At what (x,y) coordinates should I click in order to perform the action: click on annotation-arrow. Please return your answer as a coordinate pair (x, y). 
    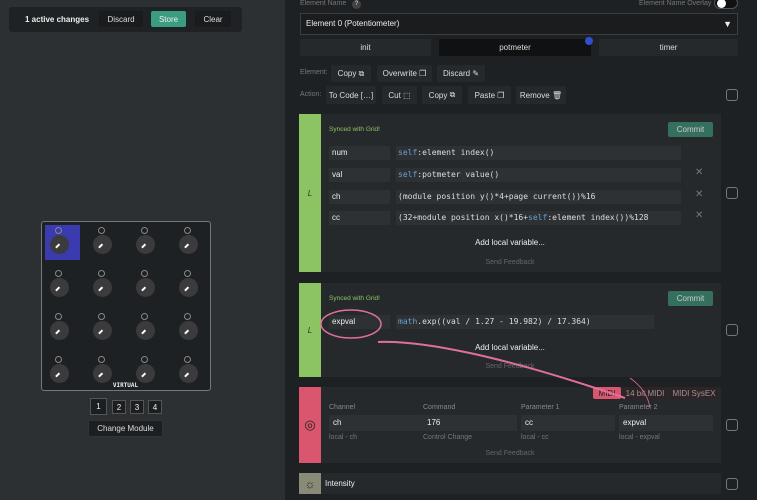
    Looking at the image, I should click on (501, 369).